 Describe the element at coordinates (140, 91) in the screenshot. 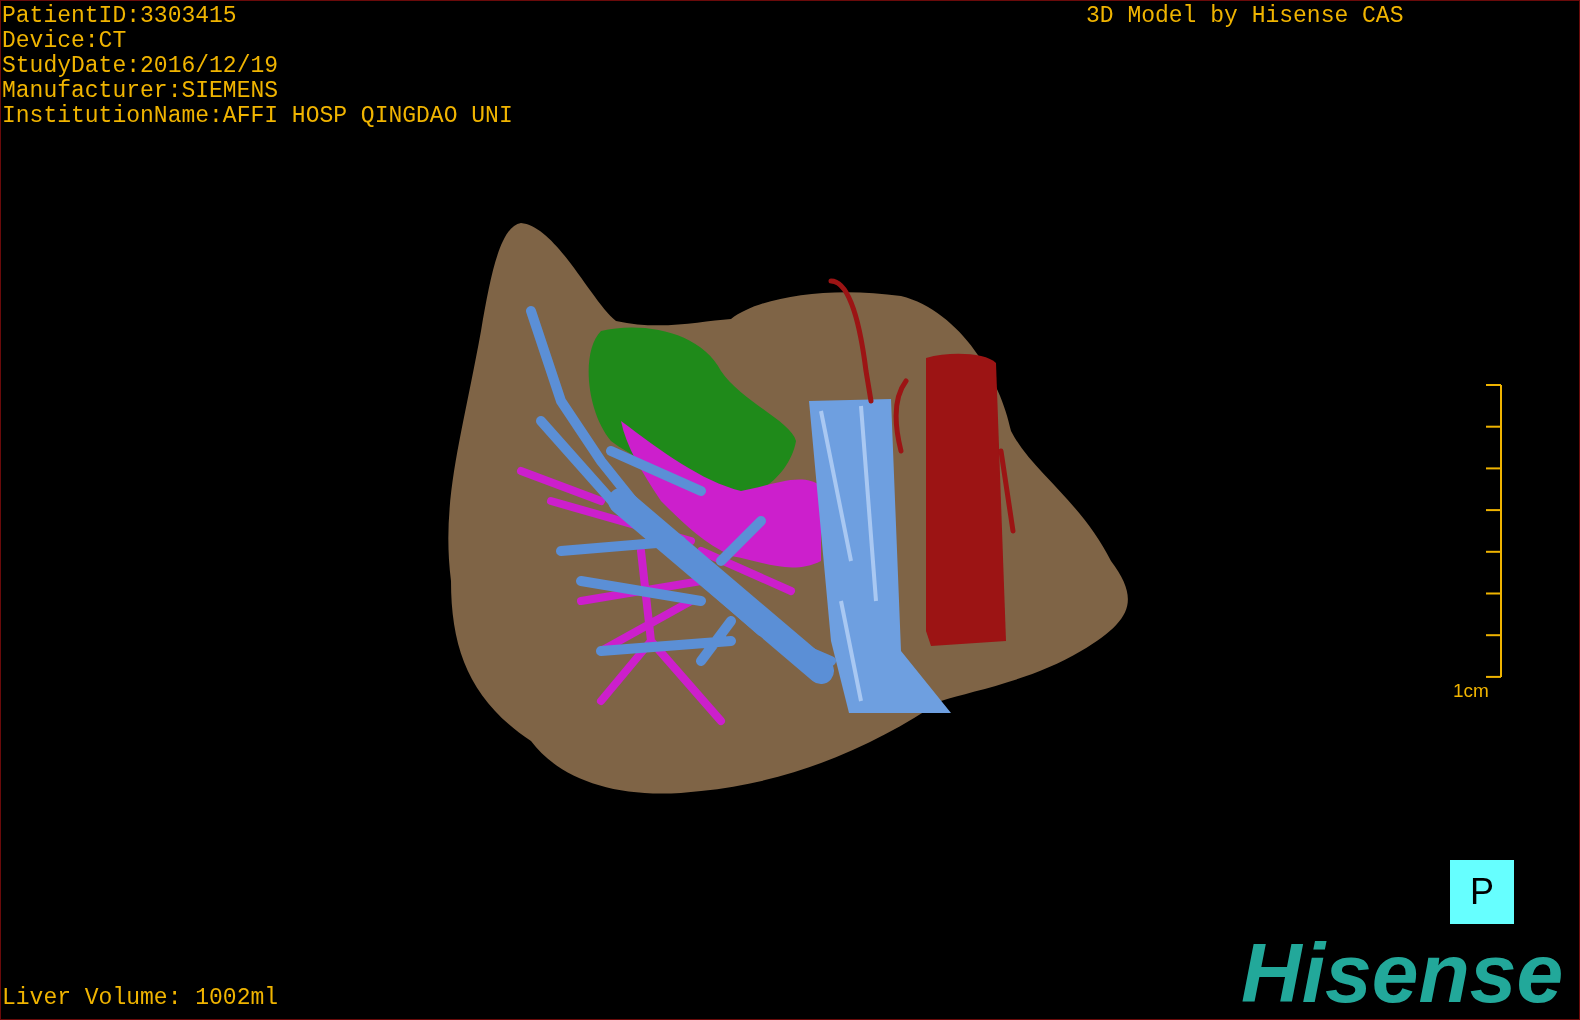

I see `patient-info-text: Manufacturer:SIEMENS` at that location.